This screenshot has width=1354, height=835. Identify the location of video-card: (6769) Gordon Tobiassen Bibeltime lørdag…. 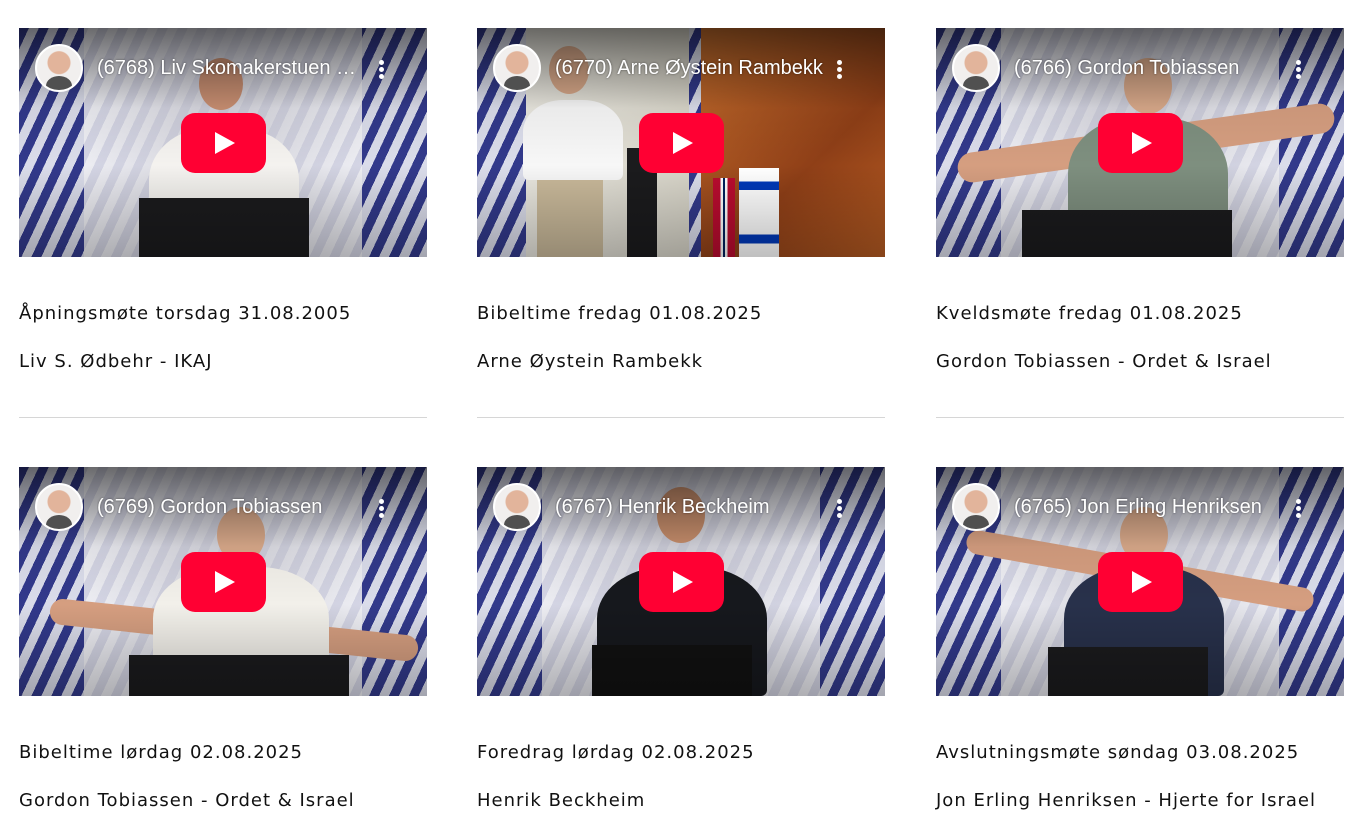
(223, 639).